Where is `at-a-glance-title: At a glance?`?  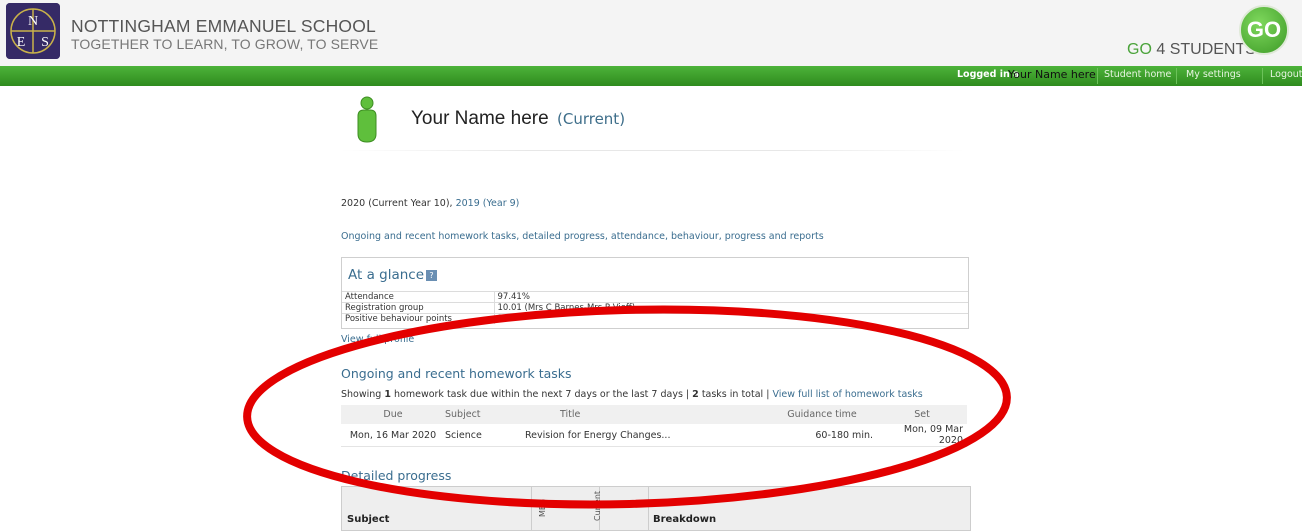
at-a-glance-title: At a glance? is located at coordinates (393, 275).